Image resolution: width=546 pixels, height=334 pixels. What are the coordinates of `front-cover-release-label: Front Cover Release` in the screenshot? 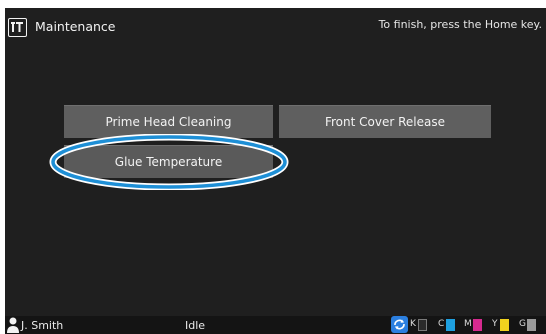 It's located at (384, 122).